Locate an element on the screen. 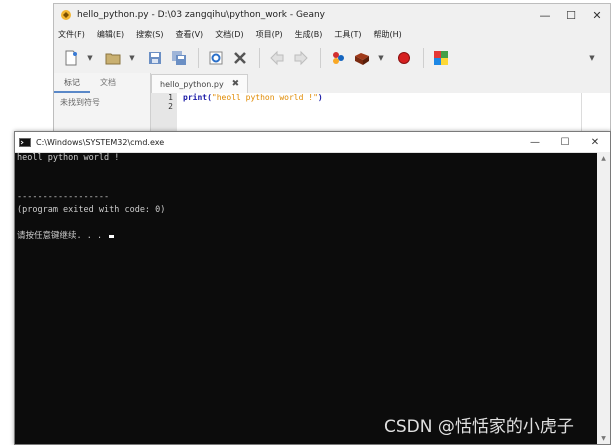 This screenshot has width=611, height=445. build-button is located at coordinates (362, 58).